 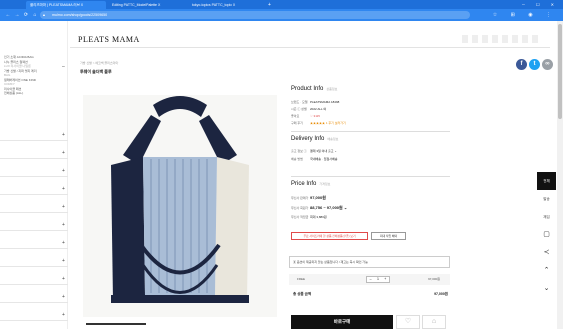 I want to click on scrollbar-thumb, so click(x=560, y=71).